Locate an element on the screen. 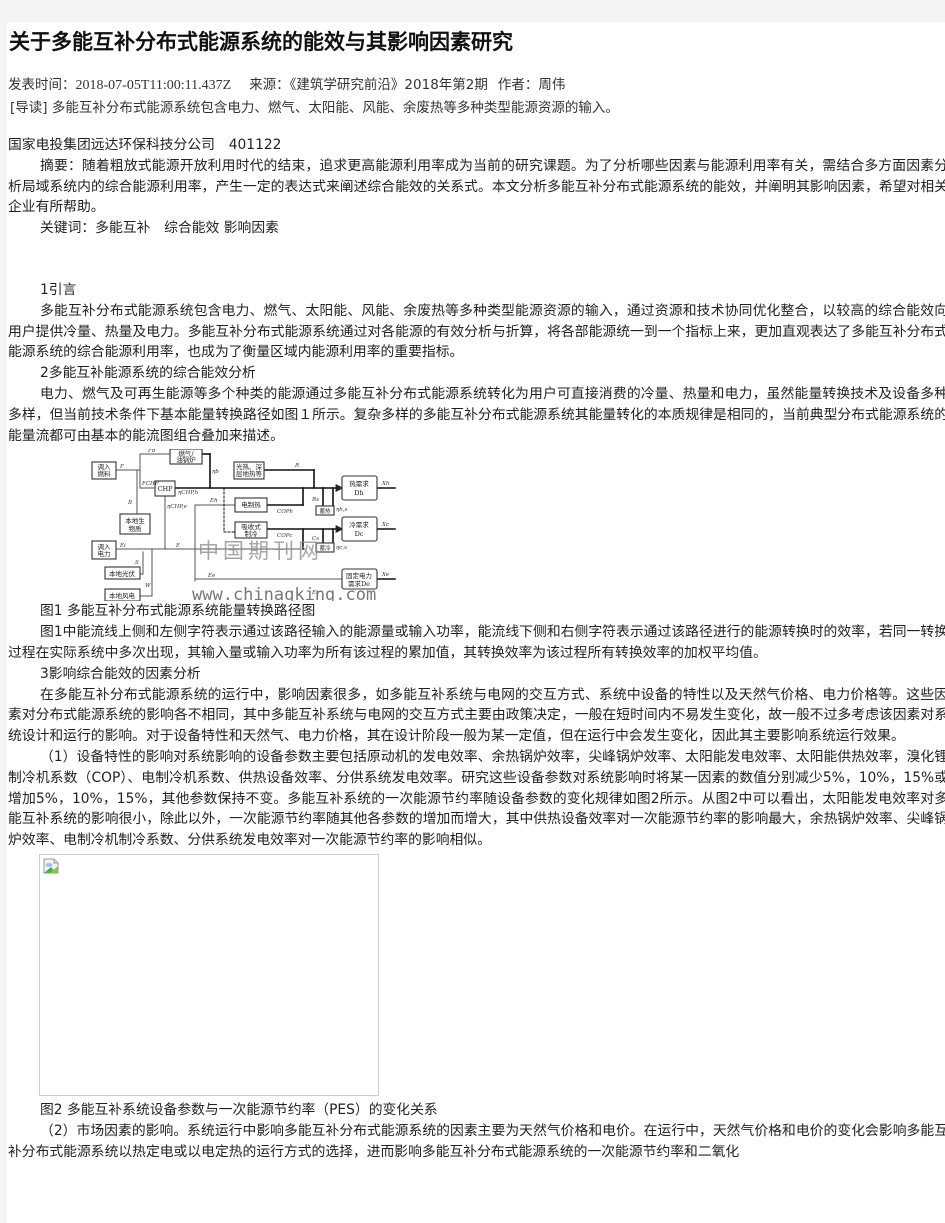 This screenshot has height=1223, width=945. fig1-symbol: ηb is located at coordinates (215, 472).